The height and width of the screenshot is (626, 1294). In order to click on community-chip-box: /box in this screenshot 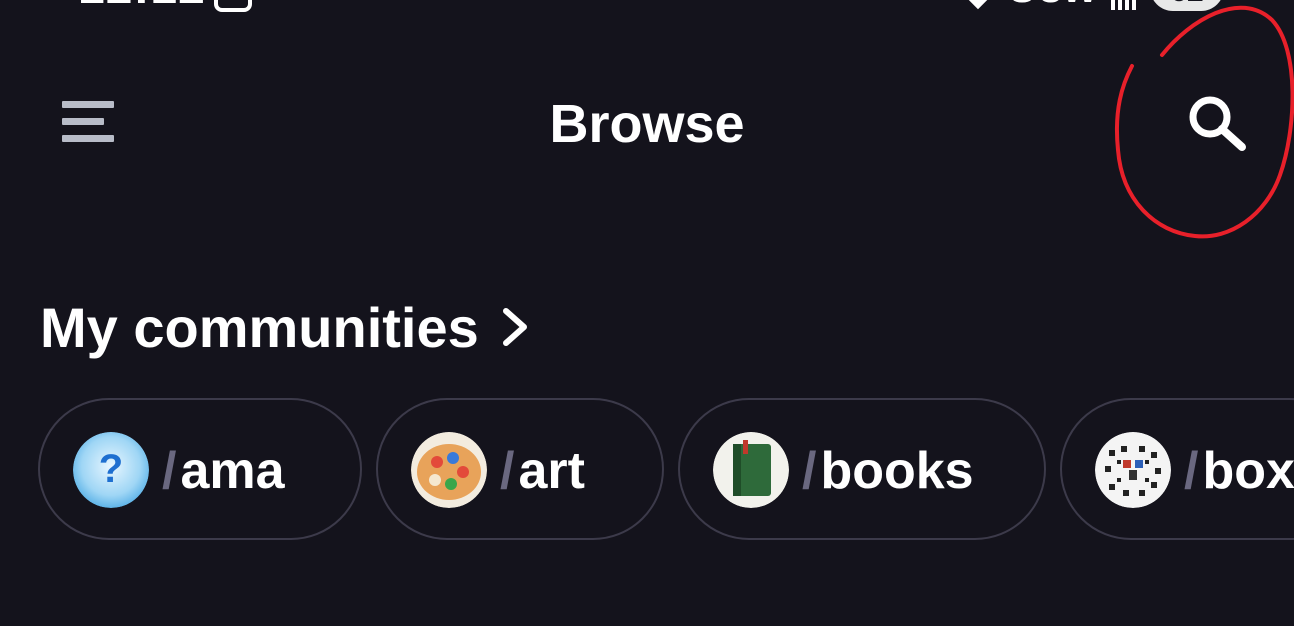, I will do `click(1177, 469)`.